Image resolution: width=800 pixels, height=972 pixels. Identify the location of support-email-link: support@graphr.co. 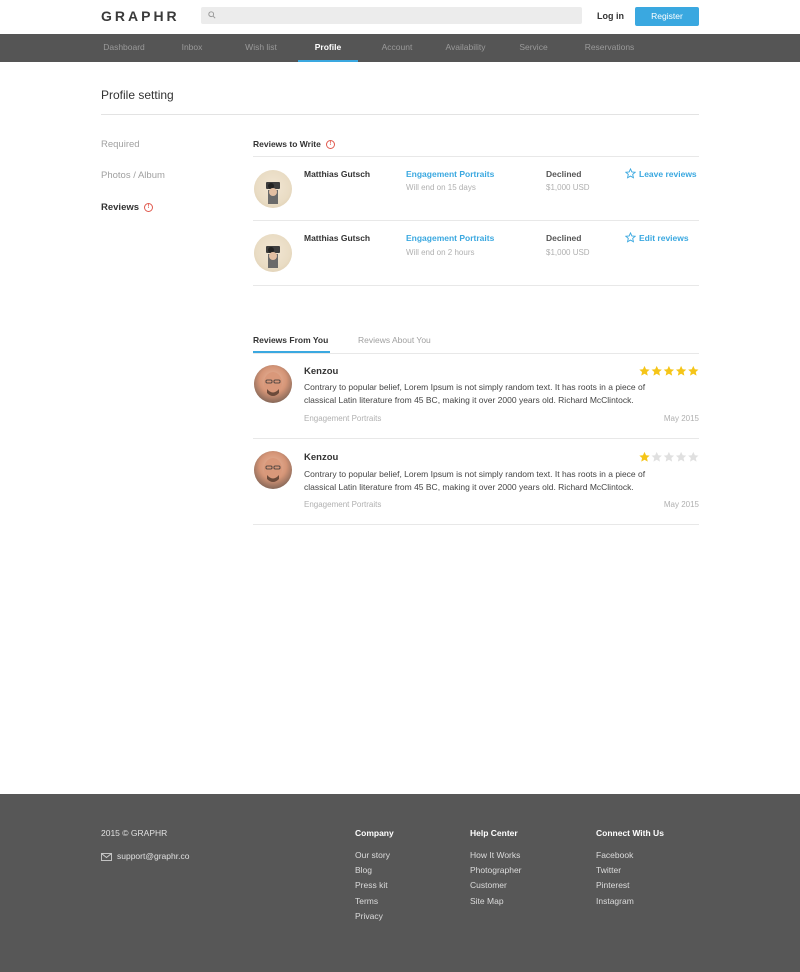
(145, 856).